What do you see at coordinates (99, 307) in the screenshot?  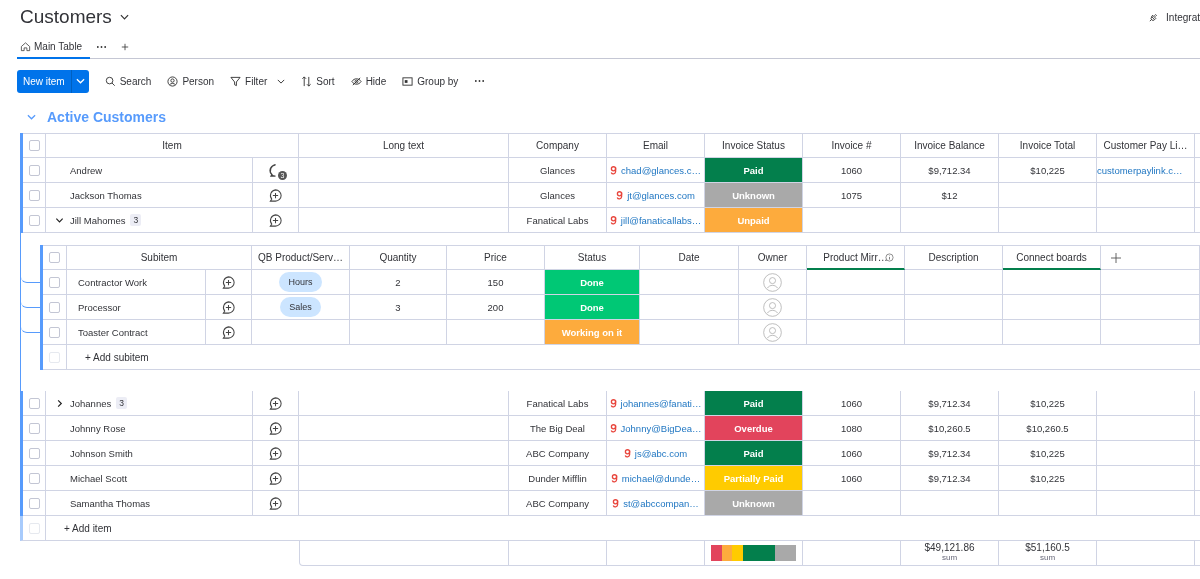 I see `subitem-name: Processor` at bounding box center [99, 307].